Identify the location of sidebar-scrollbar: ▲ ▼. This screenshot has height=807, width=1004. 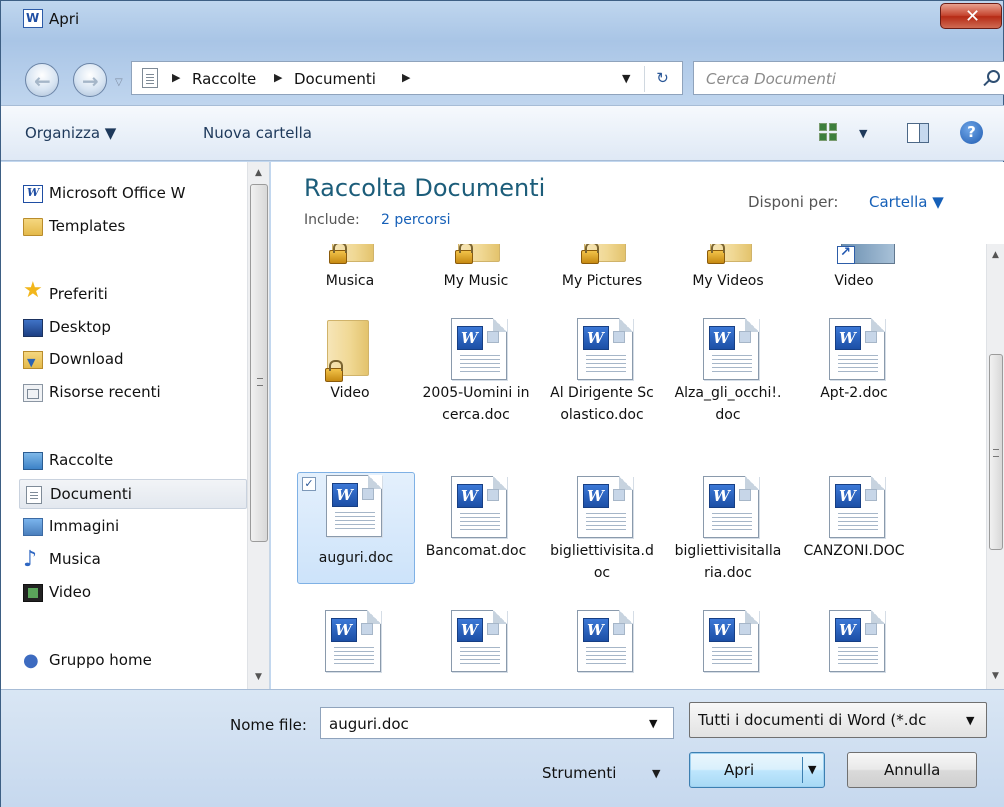
(258, 425).